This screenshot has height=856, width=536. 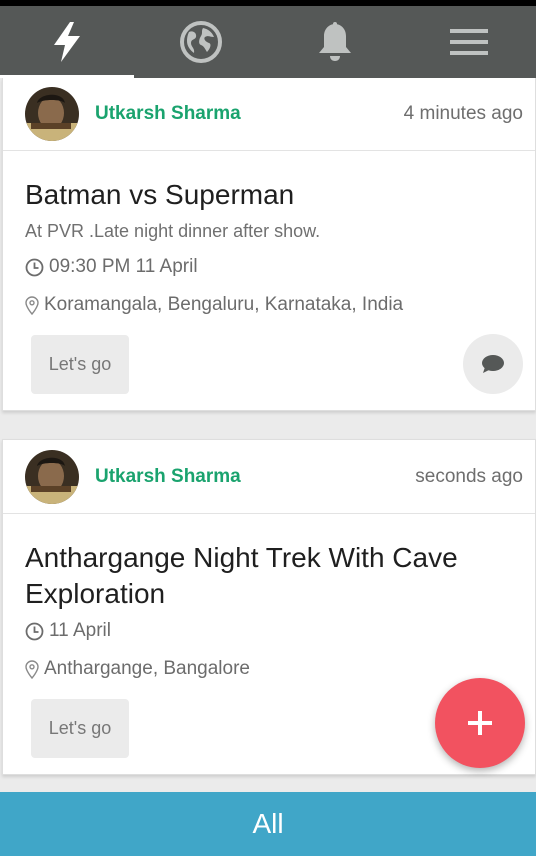 I want to click on event-datetime-text: 11 April, so click(x=80, y=630).